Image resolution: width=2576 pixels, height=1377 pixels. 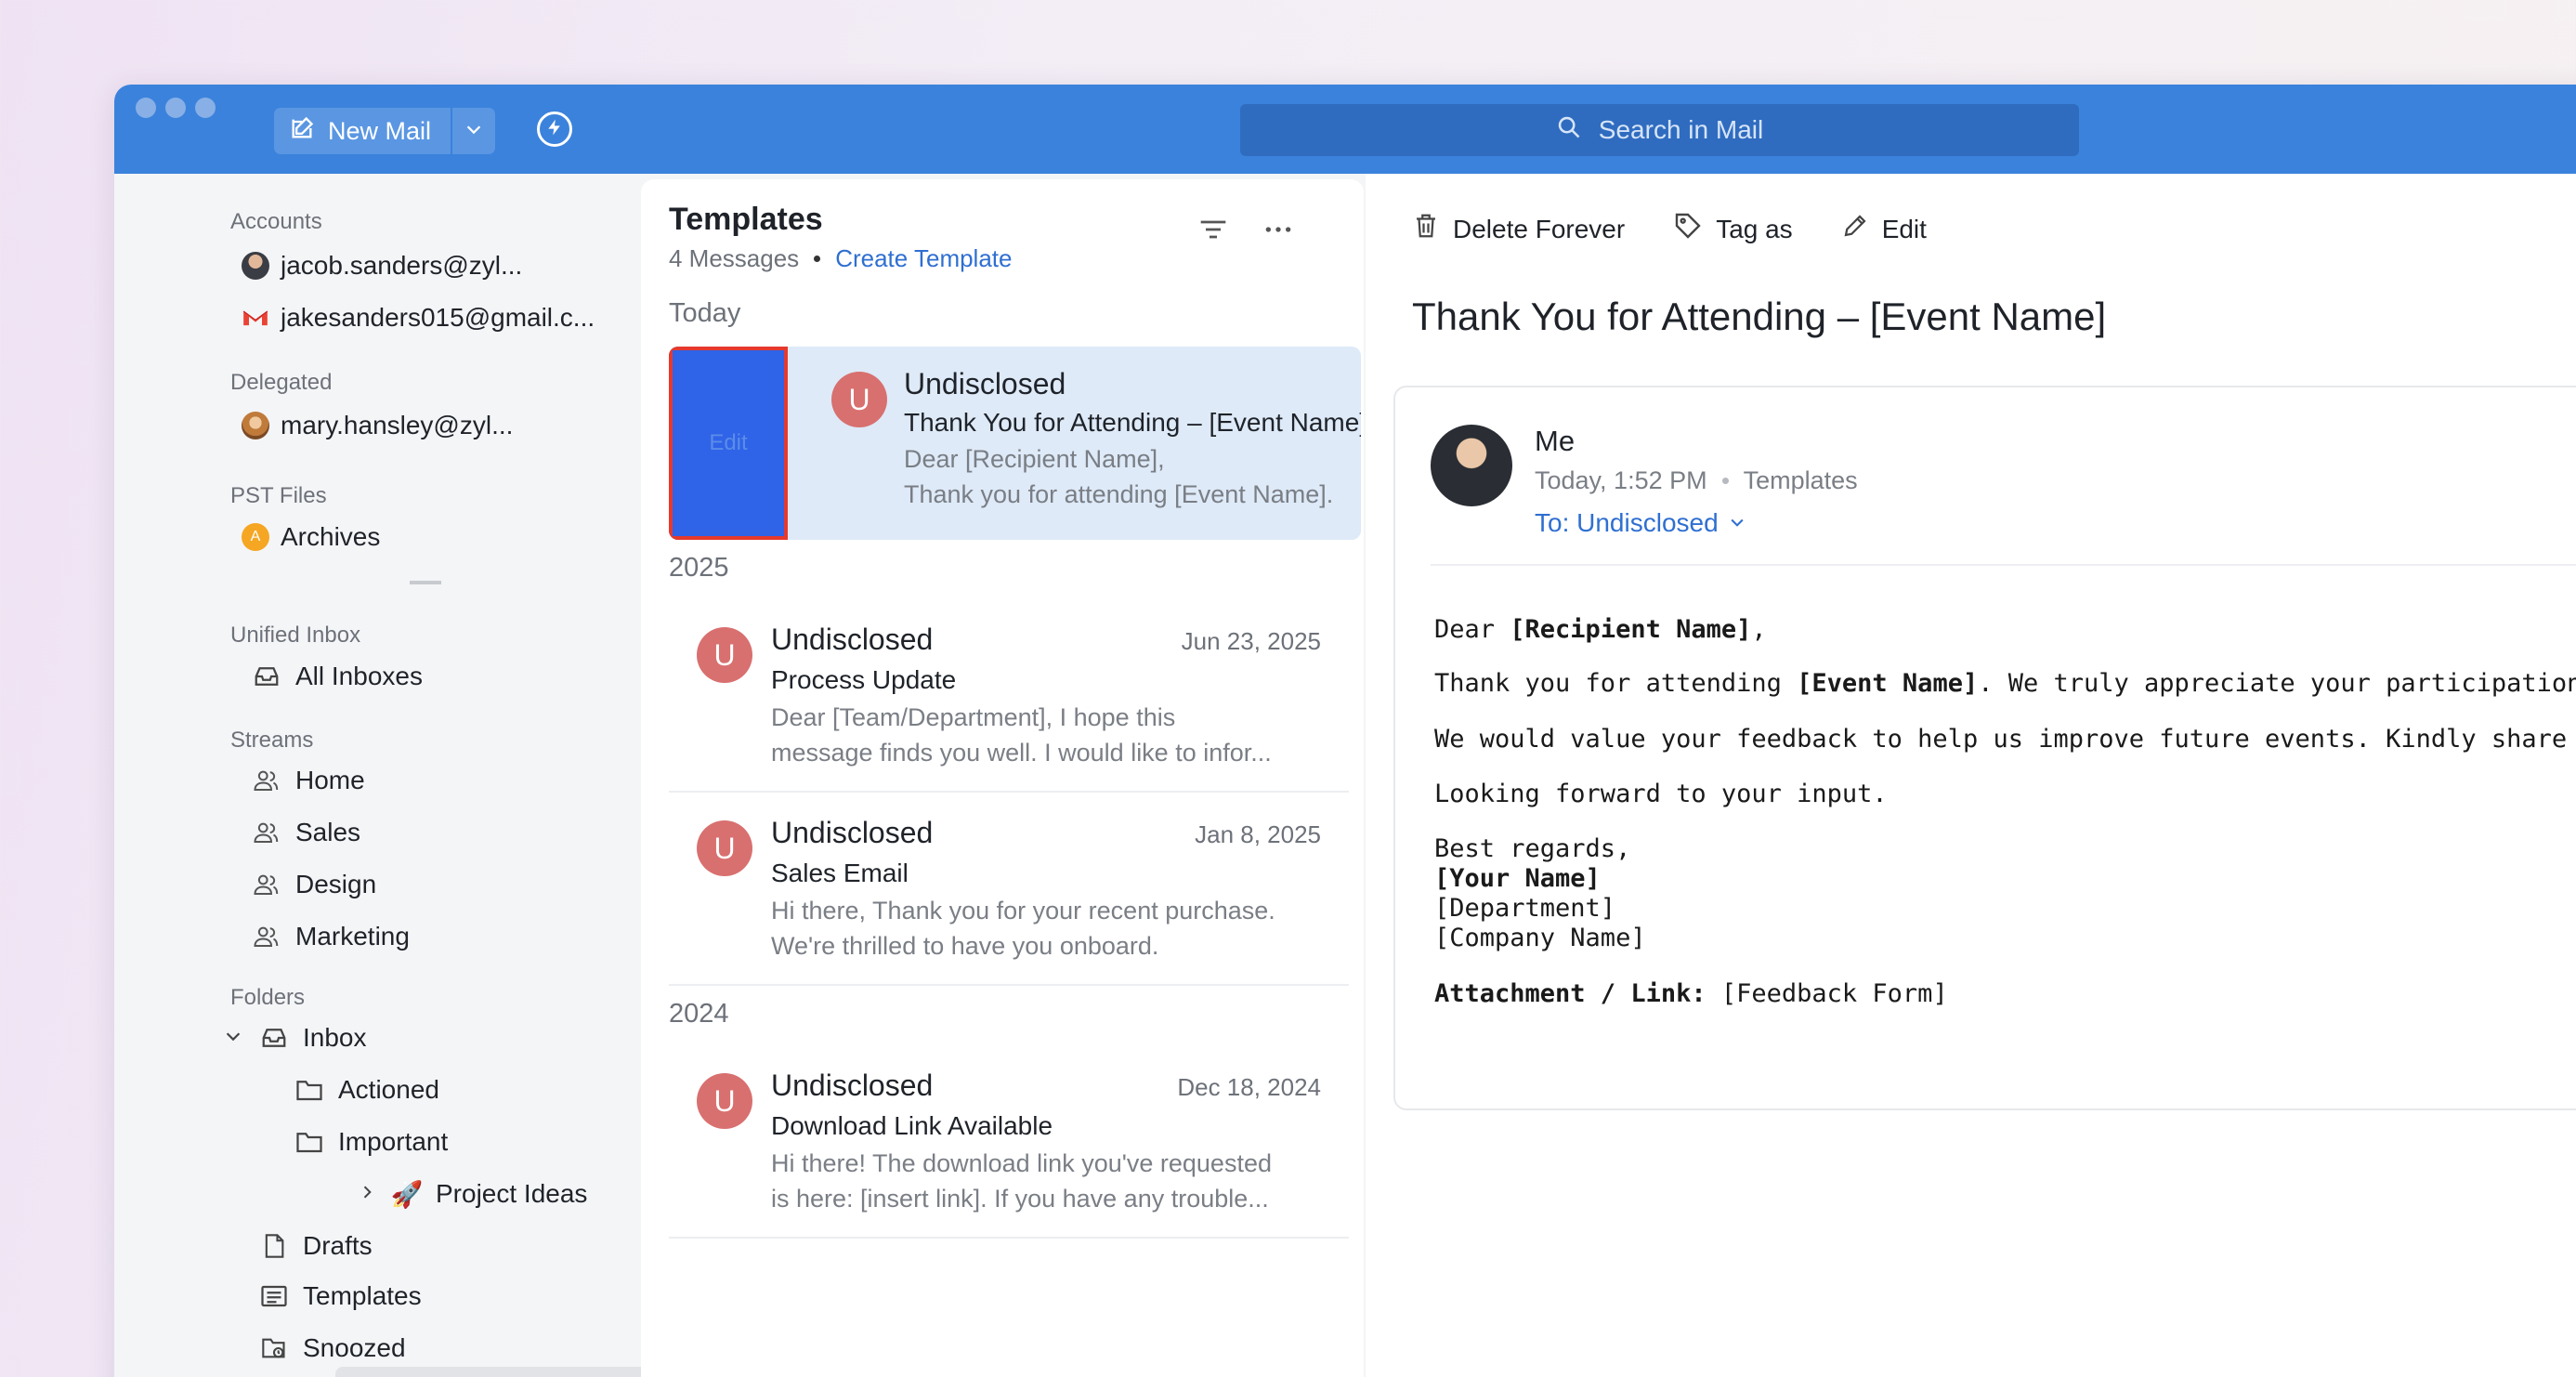 I want to click on folder-item-actioned: Actioned, so click(x=367, y=1090).